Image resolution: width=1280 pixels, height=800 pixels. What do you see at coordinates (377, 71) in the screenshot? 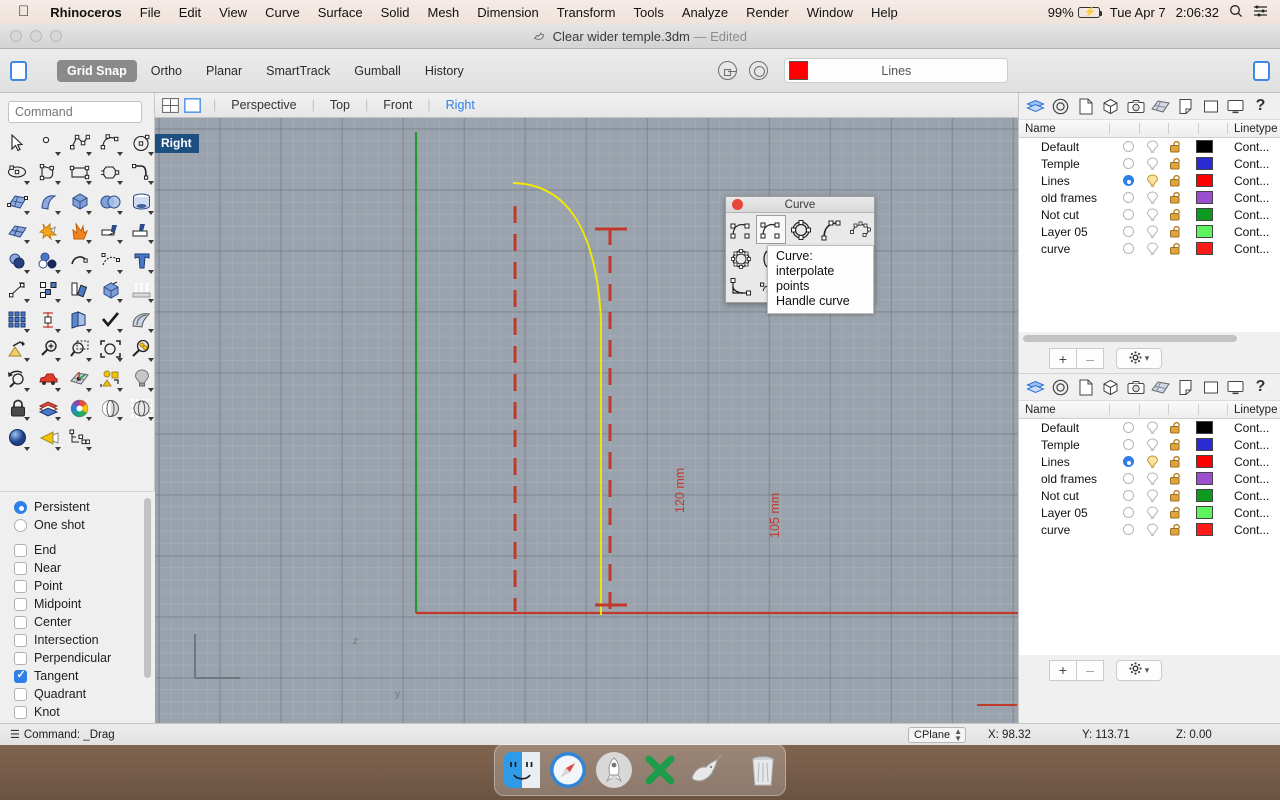
I see `gumball-button: Gumball` at bounding box center [377, 71].